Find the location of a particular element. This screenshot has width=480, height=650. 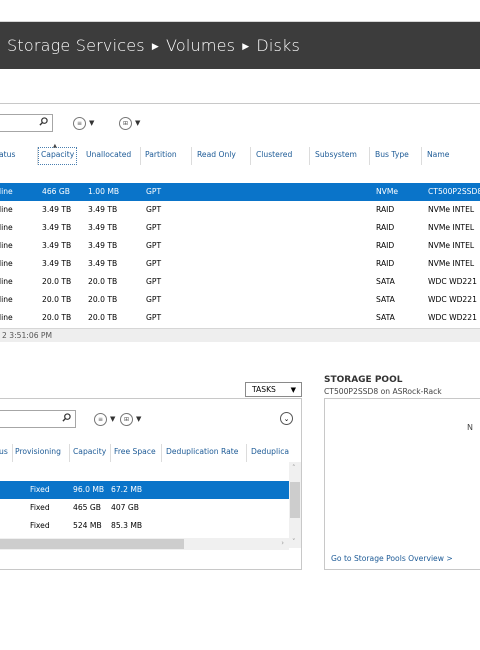

group-options-button: ⊞ ▼ is located at coordinates (129, 123).